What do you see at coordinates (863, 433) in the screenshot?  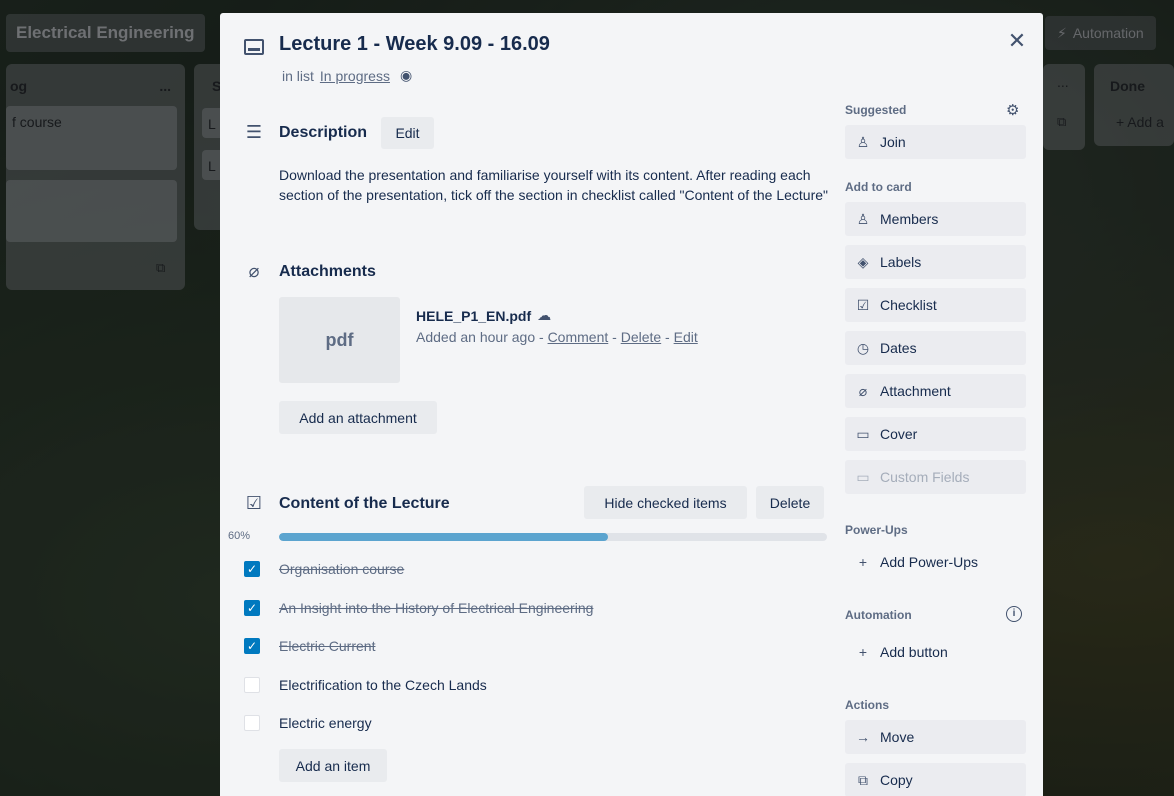 I see `cover-icon: ▭` at bounding box center [863, 433].